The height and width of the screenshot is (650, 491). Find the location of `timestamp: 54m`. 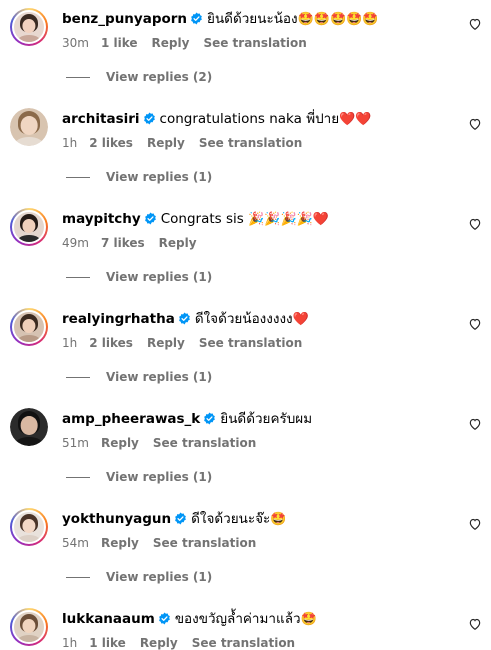

timestamp: 54m is located at coordinates (75, 543).